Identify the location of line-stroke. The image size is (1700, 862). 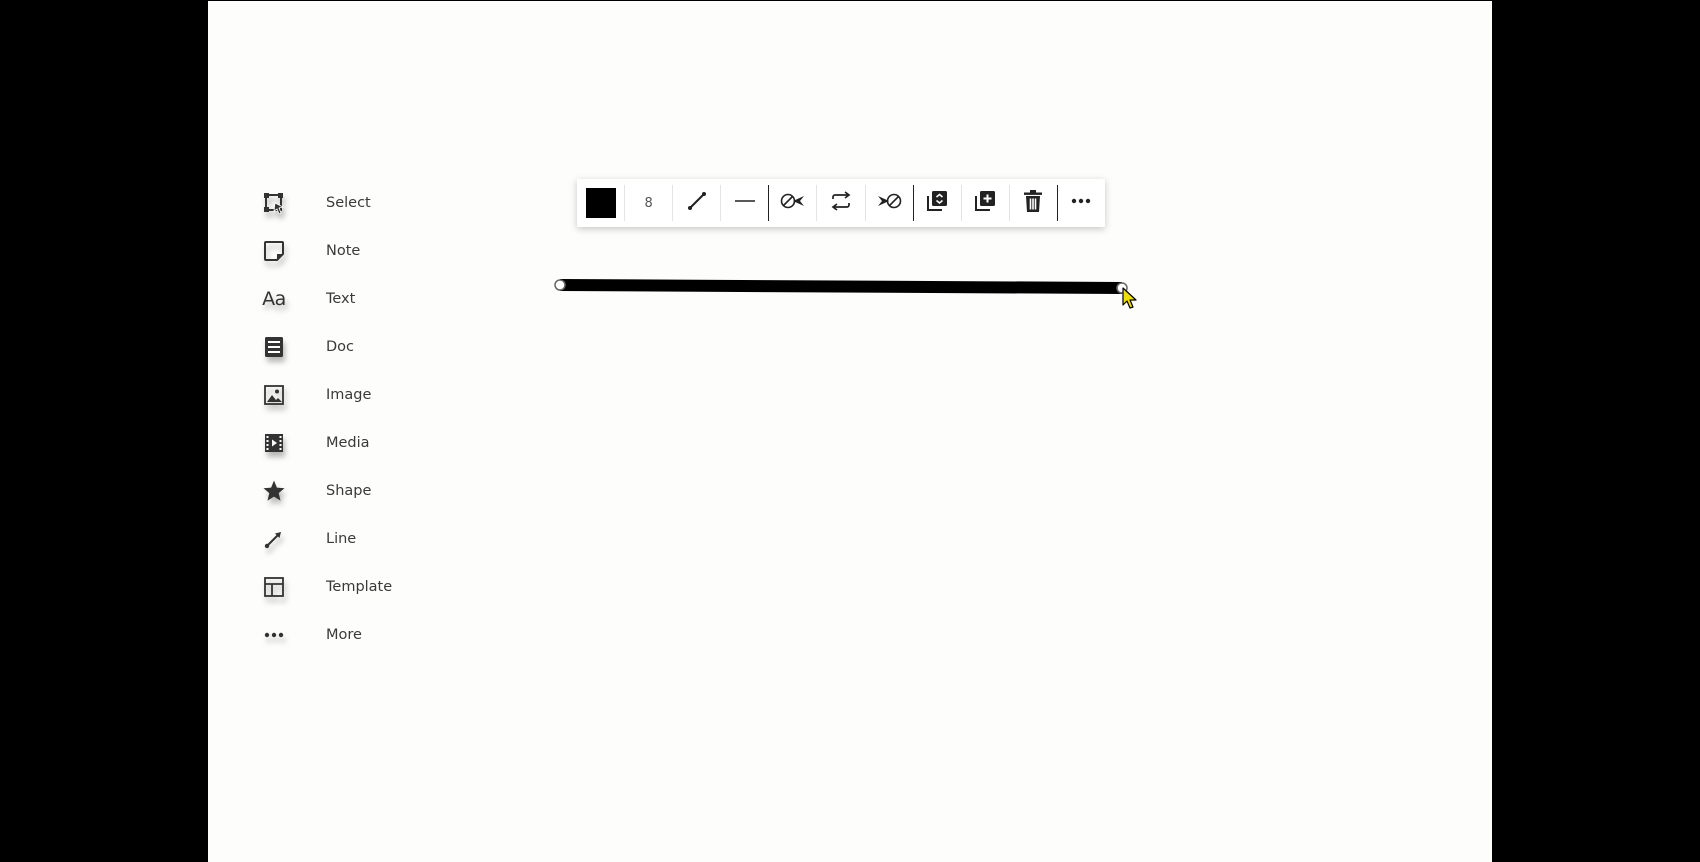
(841, 286).